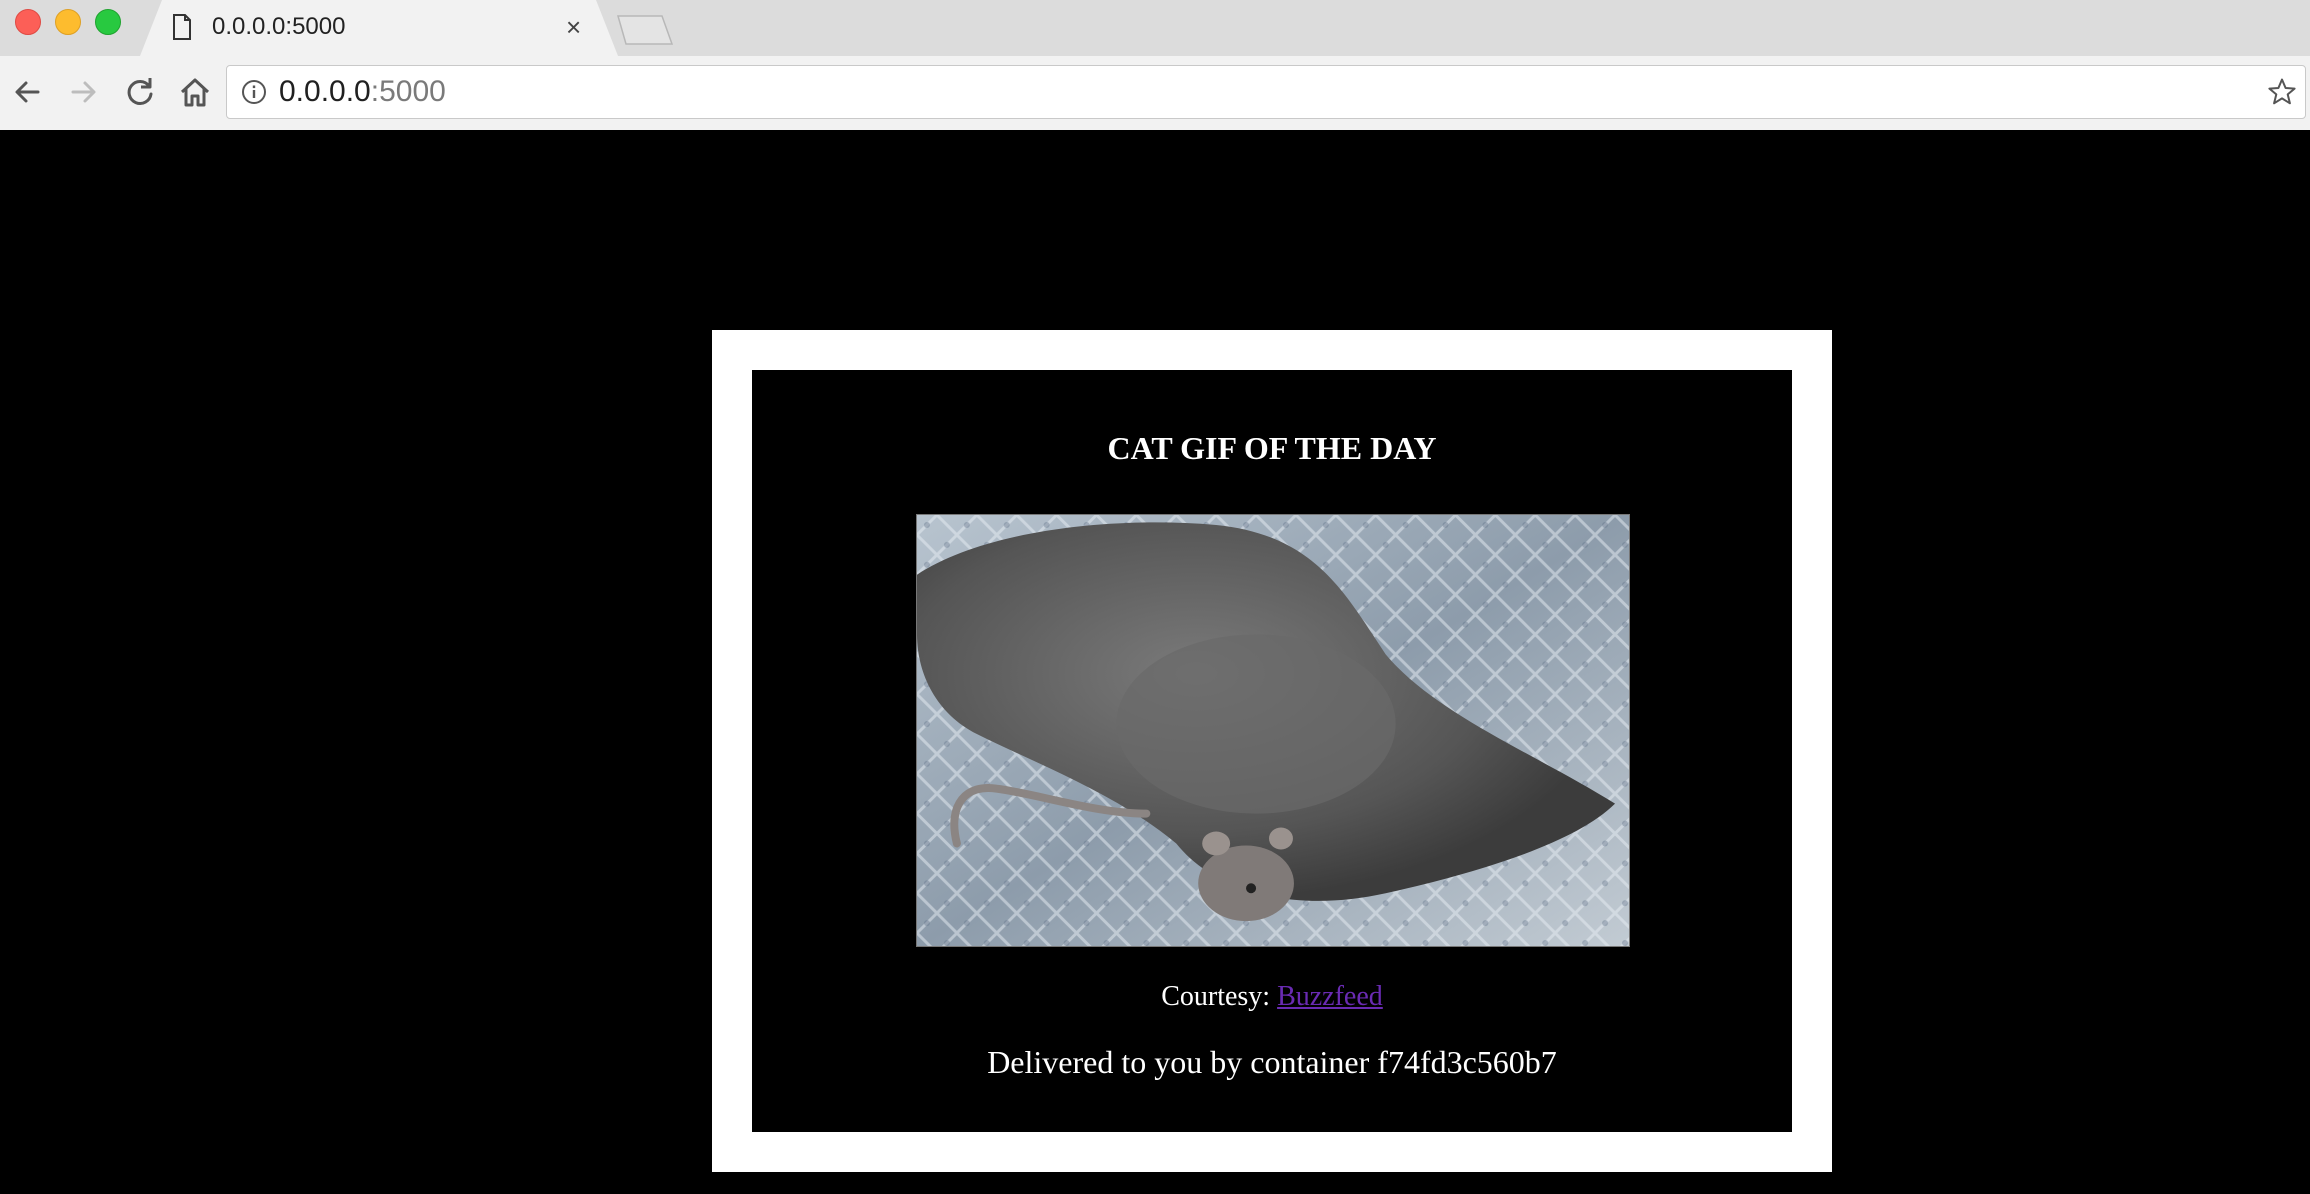  Describe the element at coordinates (2282, 92) in the screenshot. I see `star-icon` at that location.